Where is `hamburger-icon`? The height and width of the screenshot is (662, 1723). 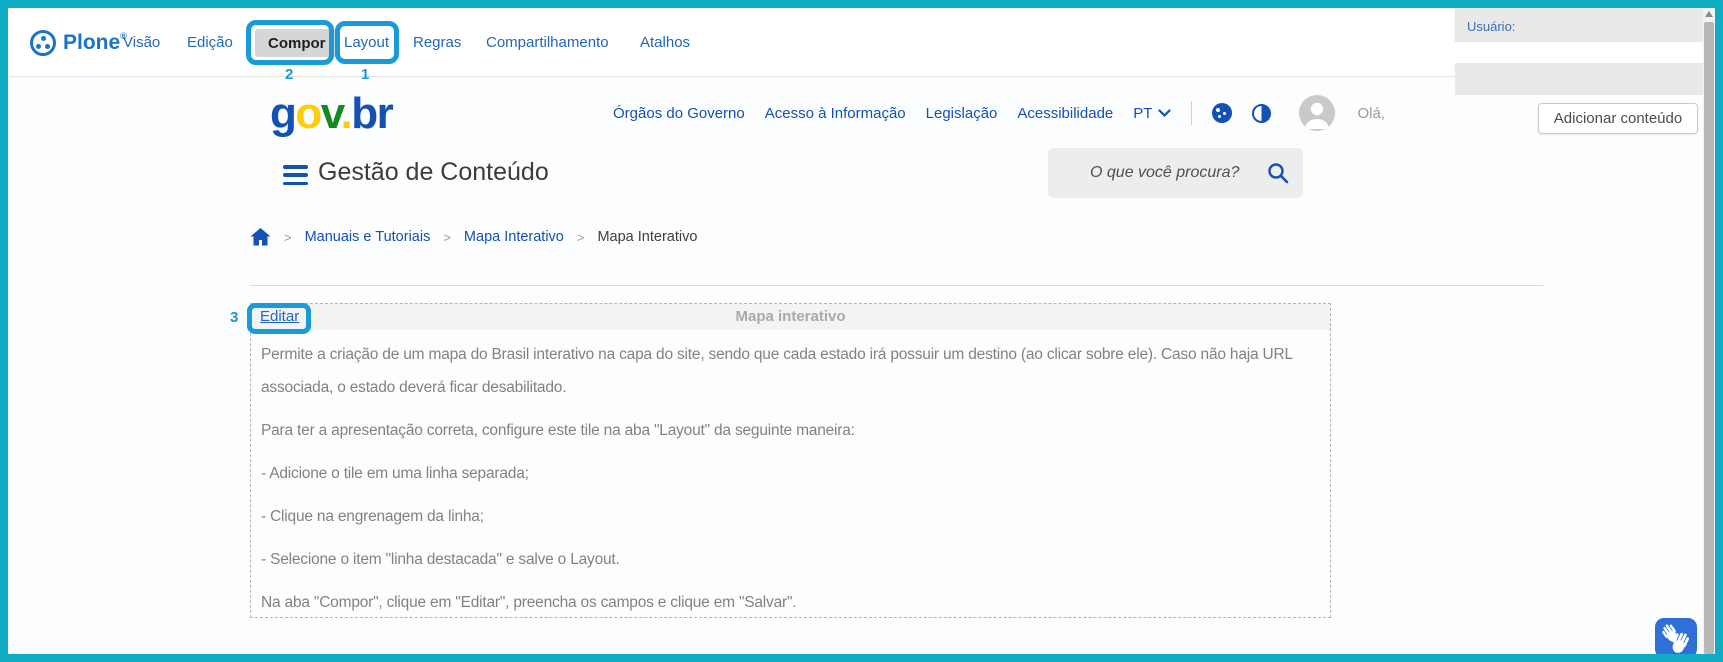
hamburger-icon is located at coordinates (295, 175).